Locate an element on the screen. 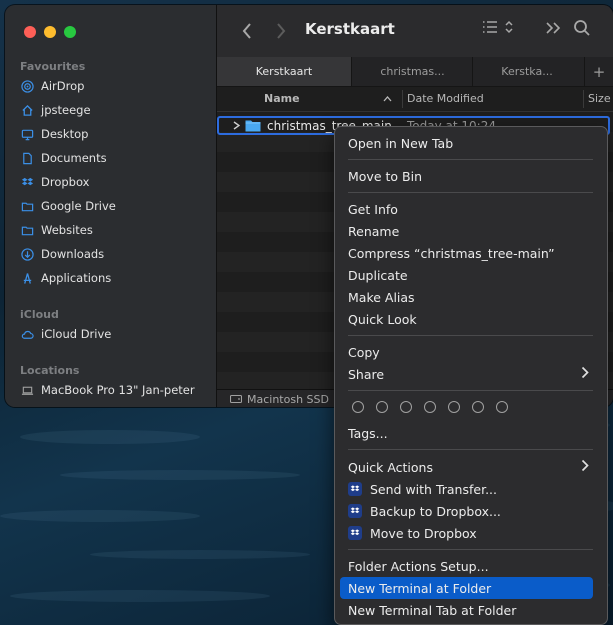 This screenshot has height=625, width=613. menu-item-move-to-dropbox: Move to Dropbox is located at coordinates (466, 533).